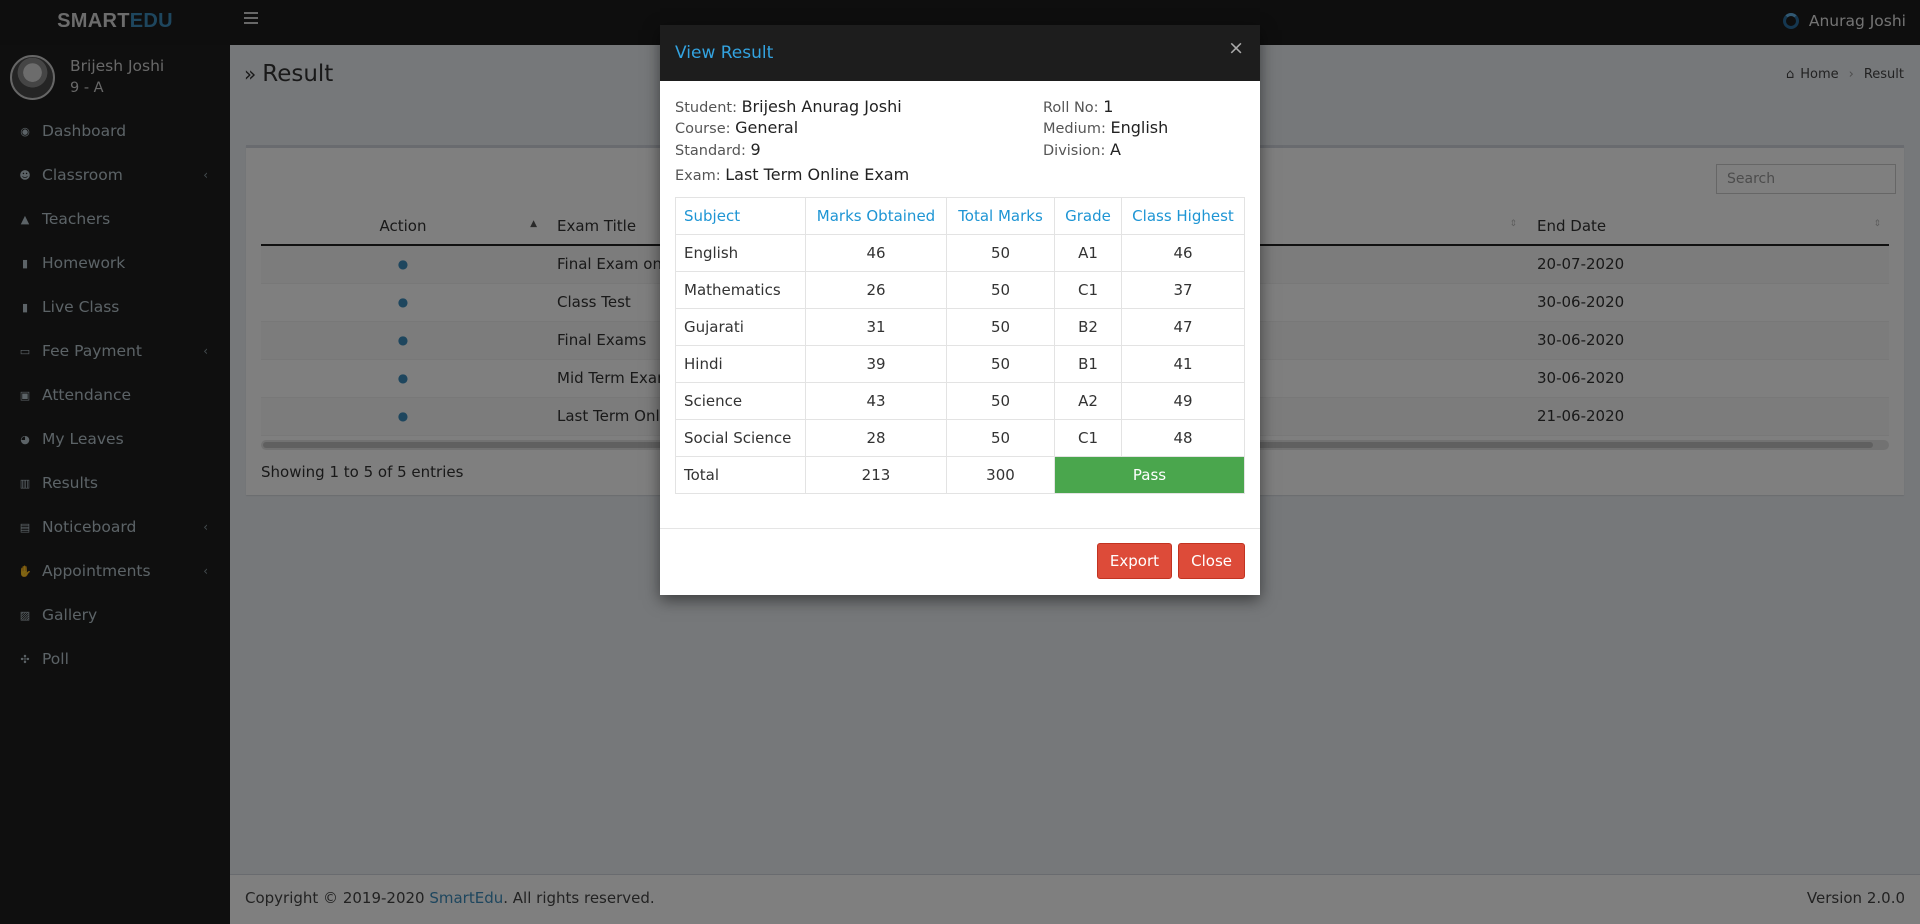  What do you see at coordinates (1183, 438) in the screenshot?
I see `highest-cell: 48` at bounding box center [1183, 438].